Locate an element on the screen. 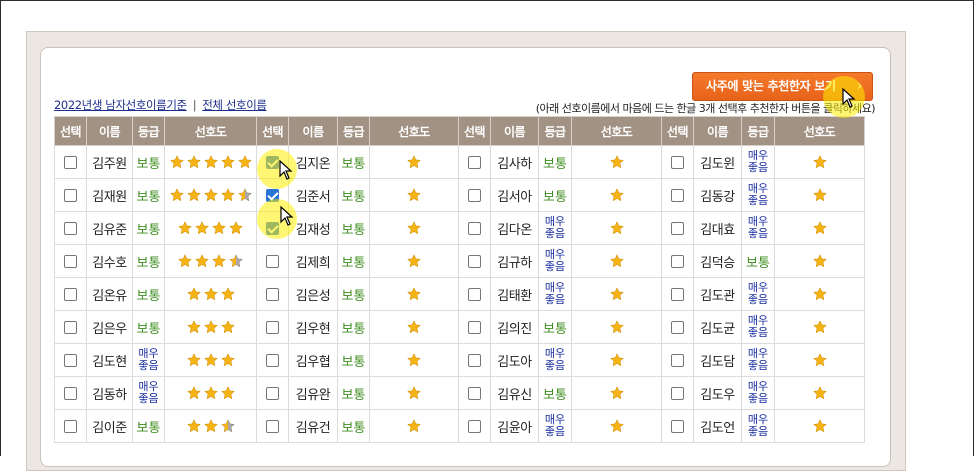 This screenshot has width=974, height=471. column-header-select: 선택 is located at coordinates (677, 131).